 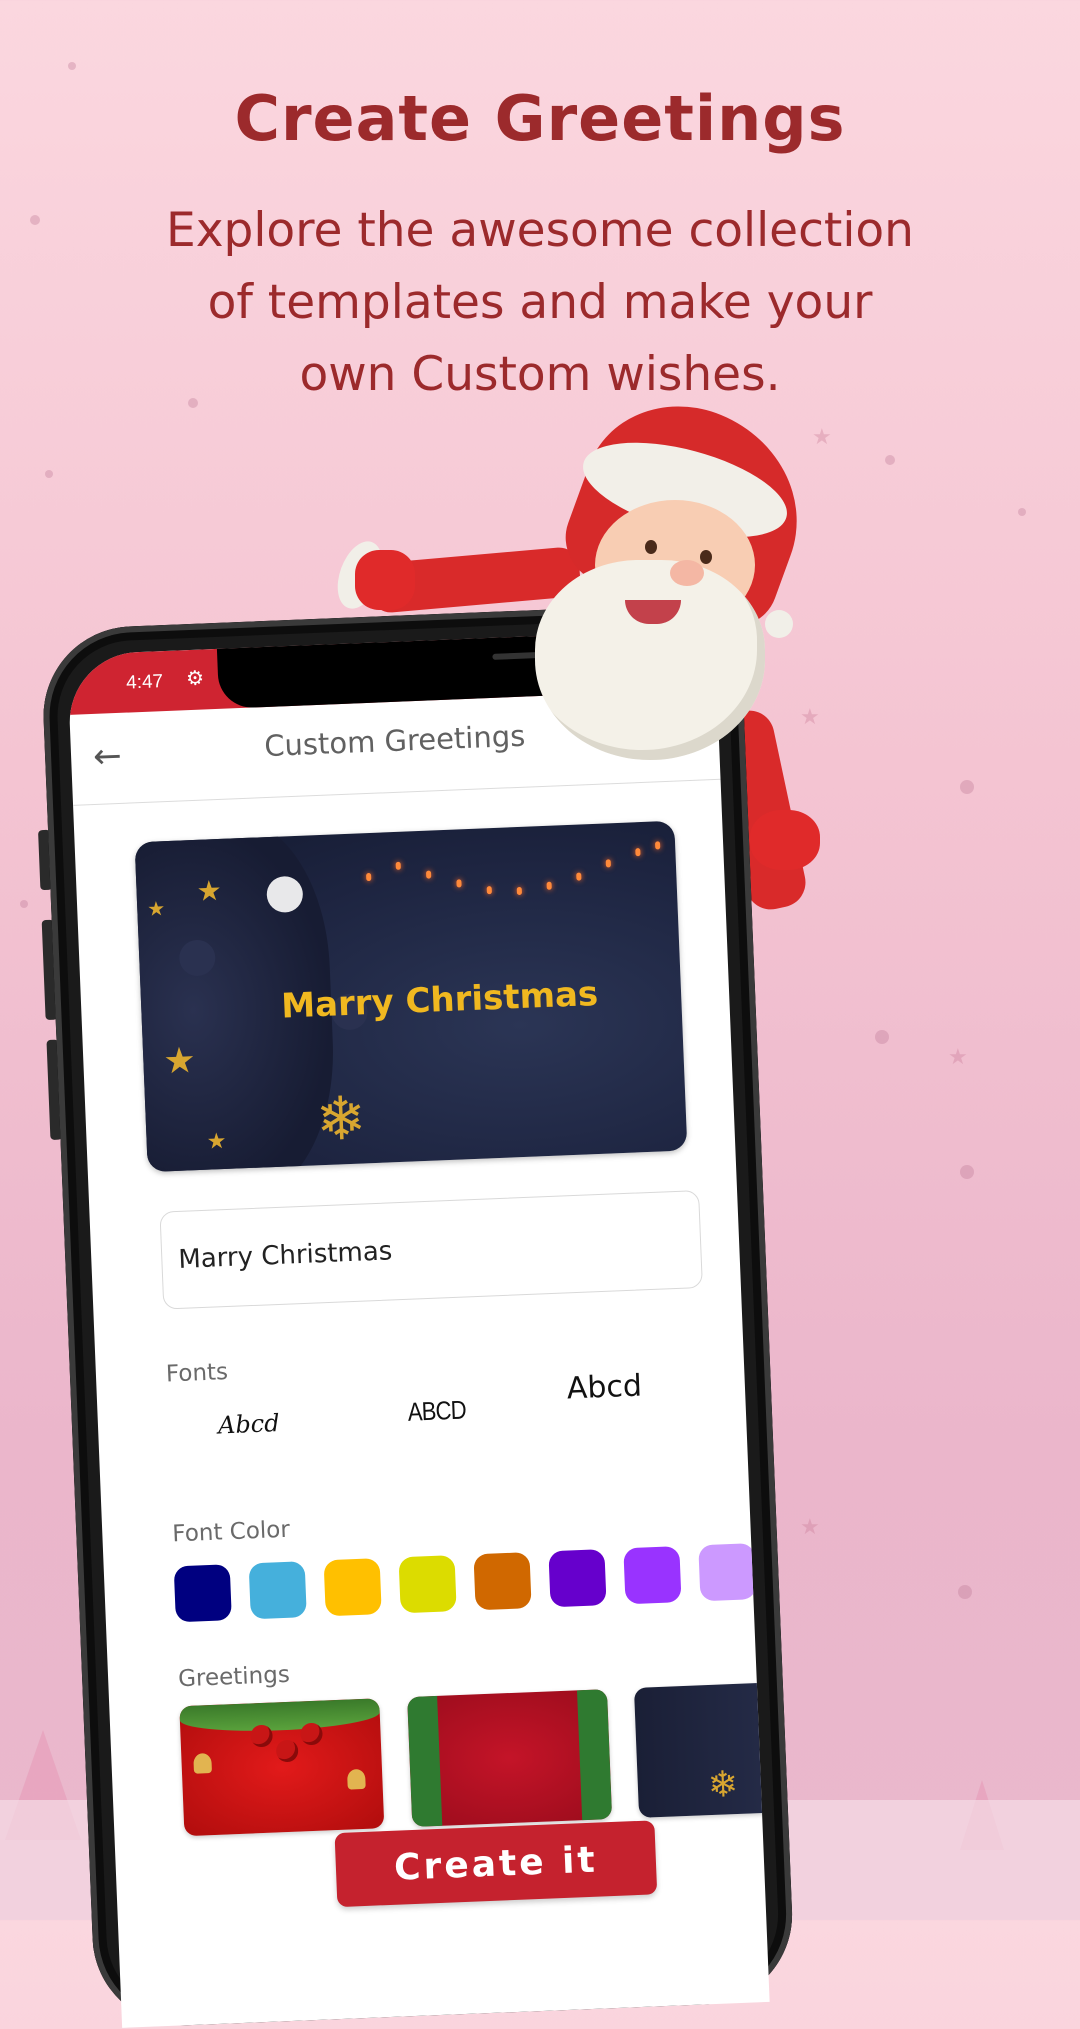 What do you see at coordinates (282, 1767) in the screenshot?
I see `greeting-template-red-baubles` at bounding box center [282, 1767].